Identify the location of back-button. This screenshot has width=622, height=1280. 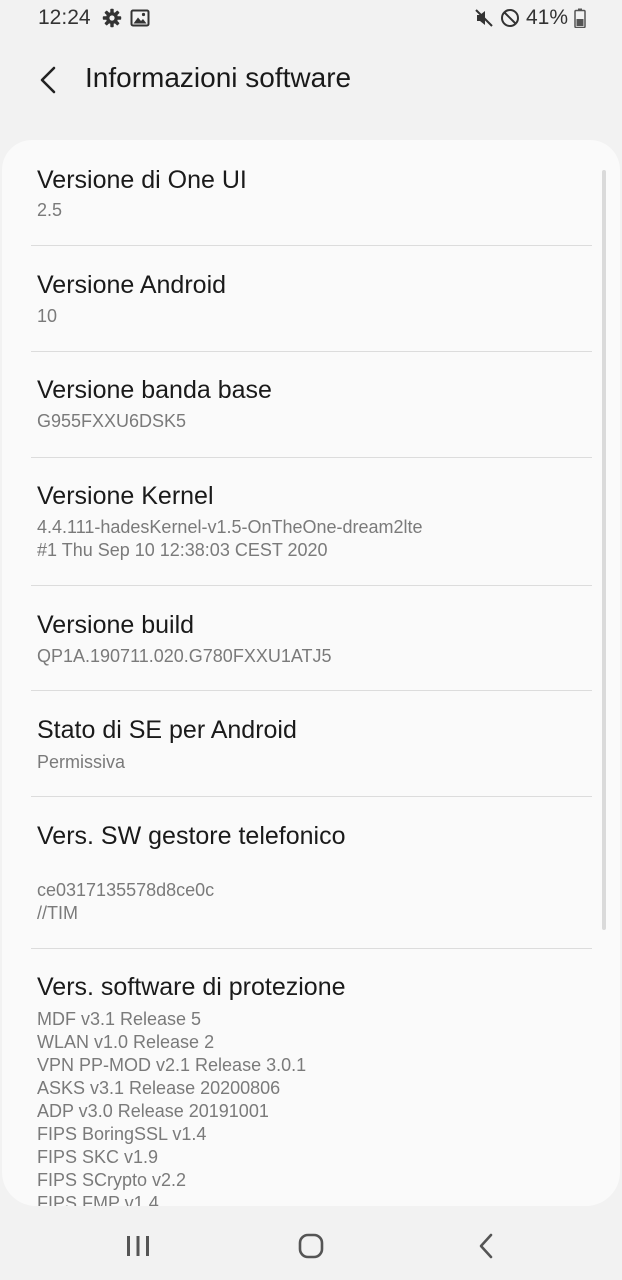
(48, 80).